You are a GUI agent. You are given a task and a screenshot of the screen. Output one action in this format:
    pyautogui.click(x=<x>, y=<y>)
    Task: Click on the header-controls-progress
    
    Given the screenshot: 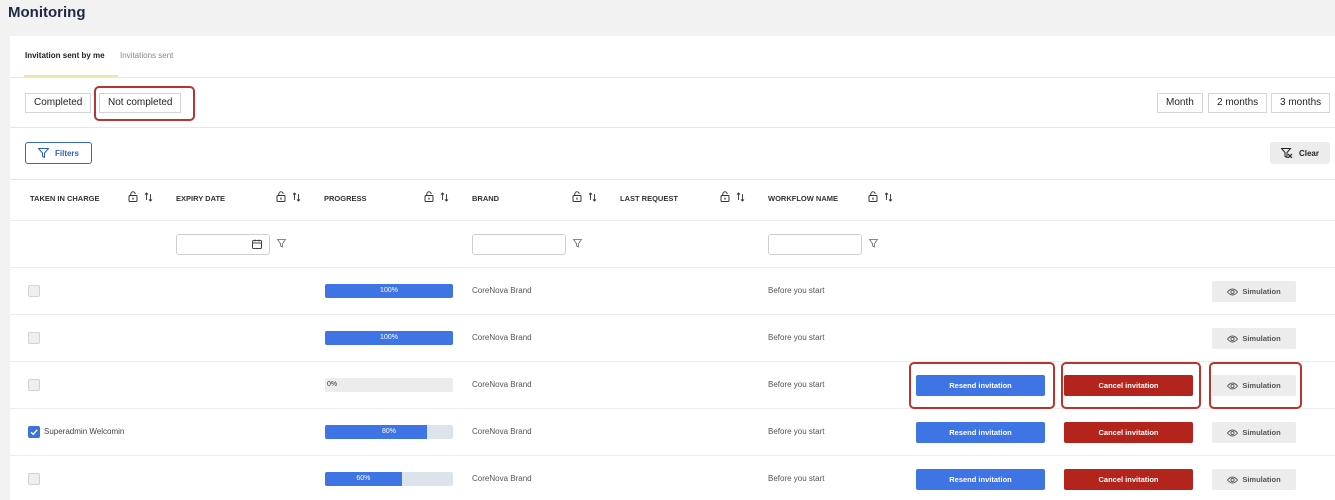 What is the action you would take?
    pyautogui.click(x=436, y=196)
    